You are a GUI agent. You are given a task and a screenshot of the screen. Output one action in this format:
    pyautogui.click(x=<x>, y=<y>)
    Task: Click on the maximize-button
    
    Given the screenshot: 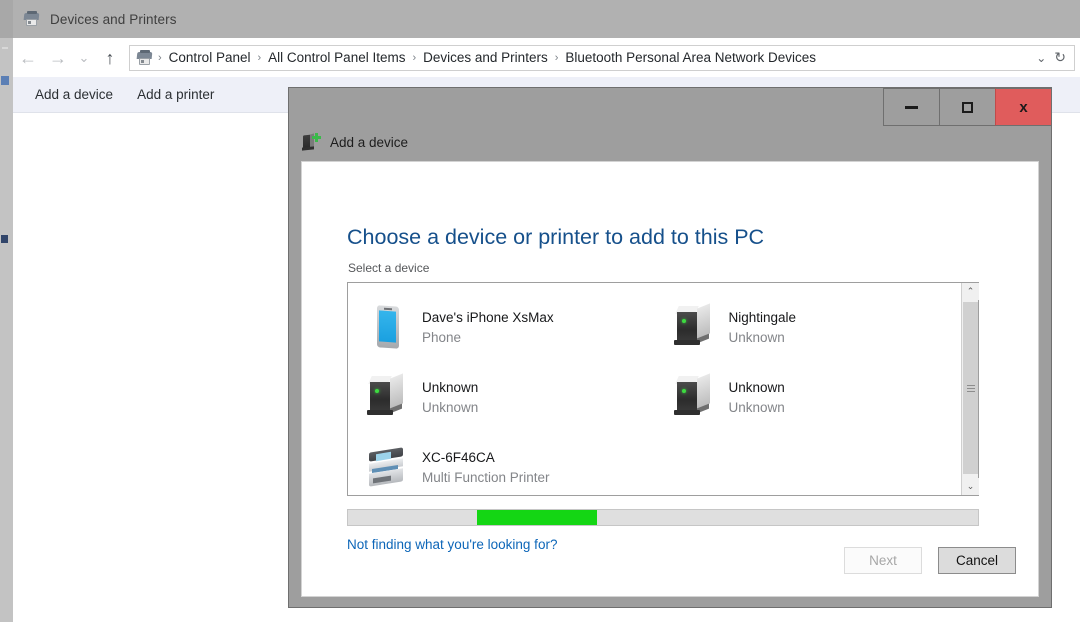 What is the action you would take?
    pyautogui.click(x=967, y=107)
    